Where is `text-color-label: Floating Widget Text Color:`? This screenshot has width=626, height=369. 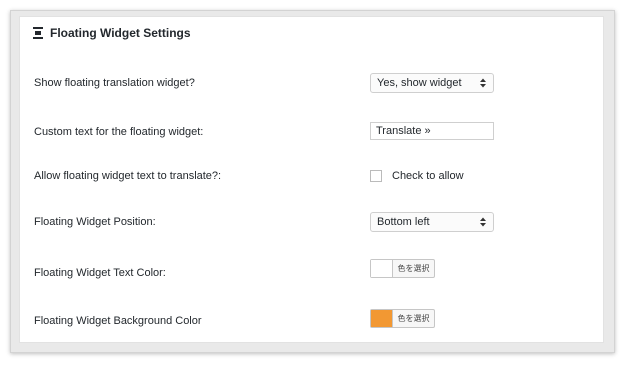
text-color-label: Floating Widget Text Color: is located at coordinates (100, 273).